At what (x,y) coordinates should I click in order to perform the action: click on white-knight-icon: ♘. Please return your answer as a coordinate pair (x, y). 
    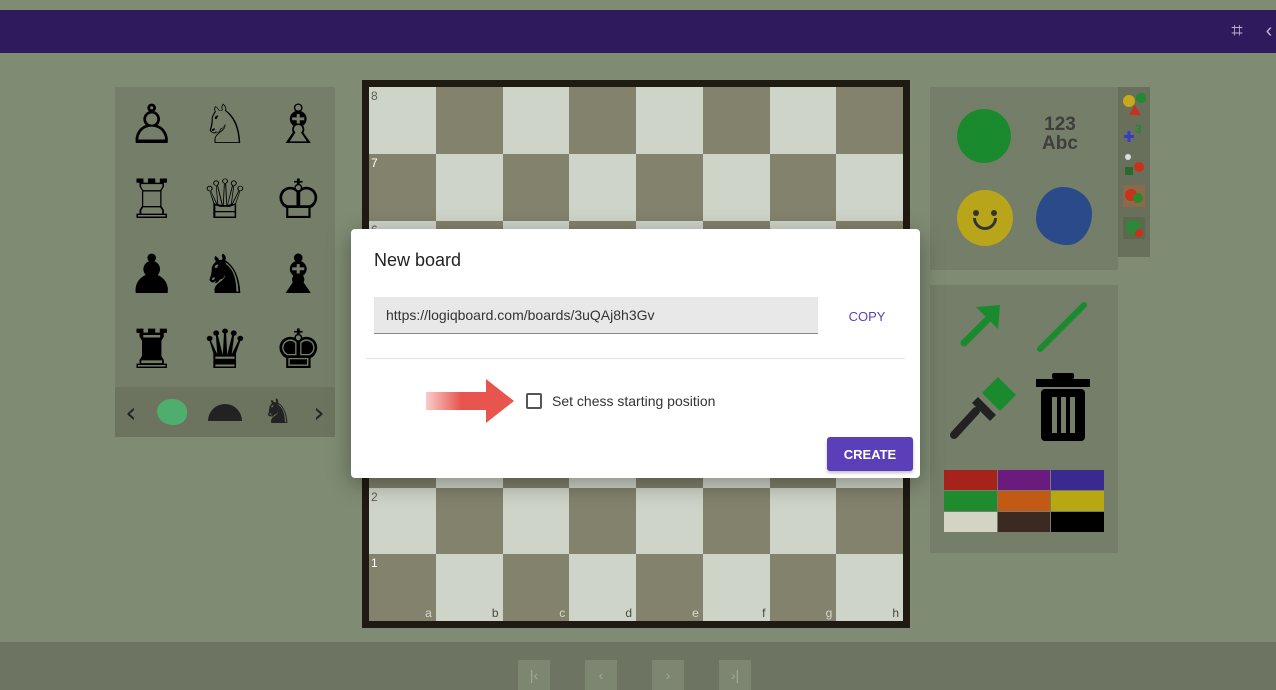
    Looking at the image, I should click on (224, 124).